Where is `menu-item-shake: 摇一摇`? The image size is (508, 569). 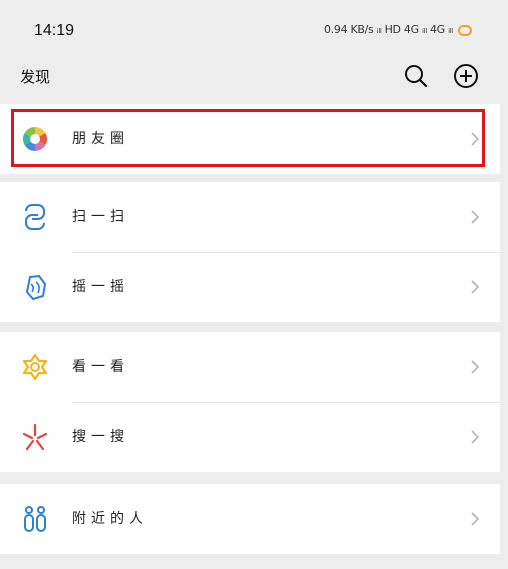 menu-item-shake: 摇一摇 is located at coordinates (250, 287).